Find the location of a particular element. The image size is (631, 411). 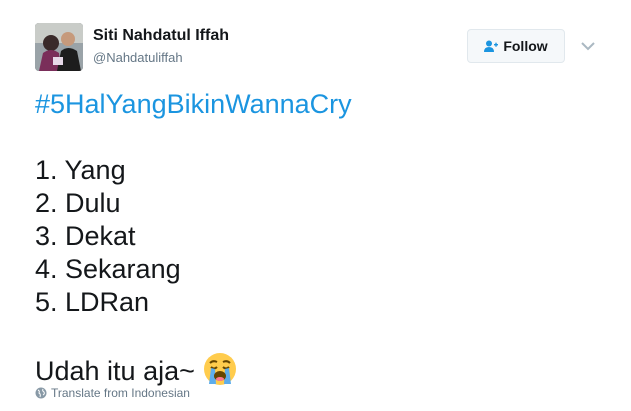

follow-label: Follow is located at coordinates (525, 46).